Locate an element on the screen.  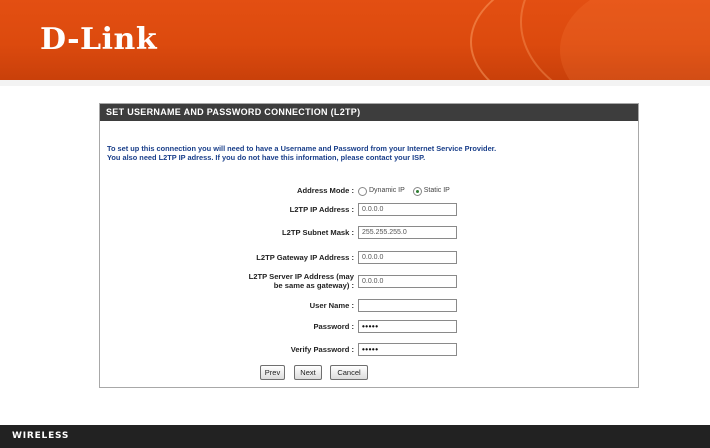
server-ip-label-line-1: L2TP Server IP Address (may is located at coordinates (301, 276).